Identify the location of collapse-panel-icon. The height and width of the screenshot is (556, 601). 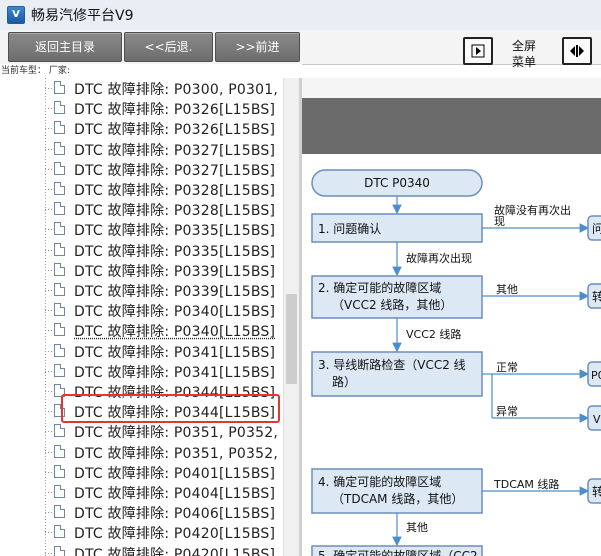
(478, 51).